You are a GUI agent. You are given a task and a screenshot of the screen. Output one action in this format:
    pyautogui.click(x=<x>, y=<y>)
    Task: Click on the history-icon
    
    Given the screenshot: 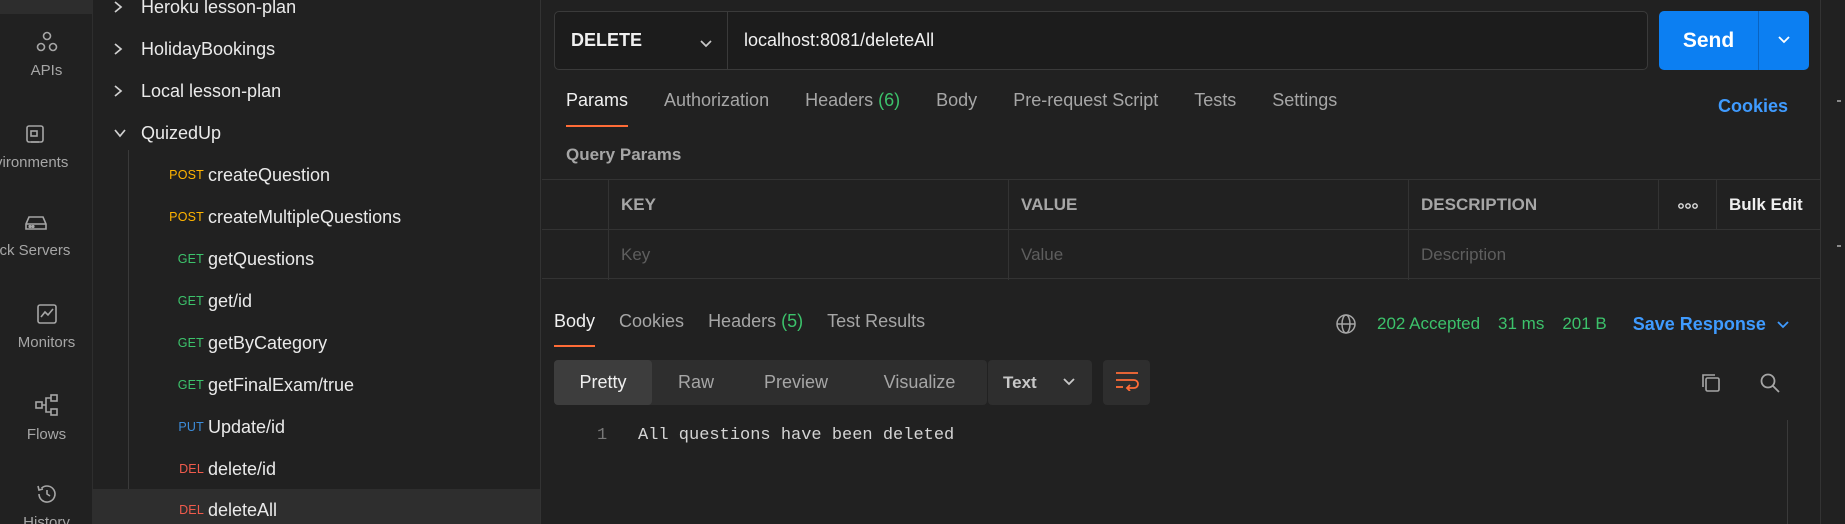 What is the action you would take?
    pyautogui.click(x=46, y=494)
    